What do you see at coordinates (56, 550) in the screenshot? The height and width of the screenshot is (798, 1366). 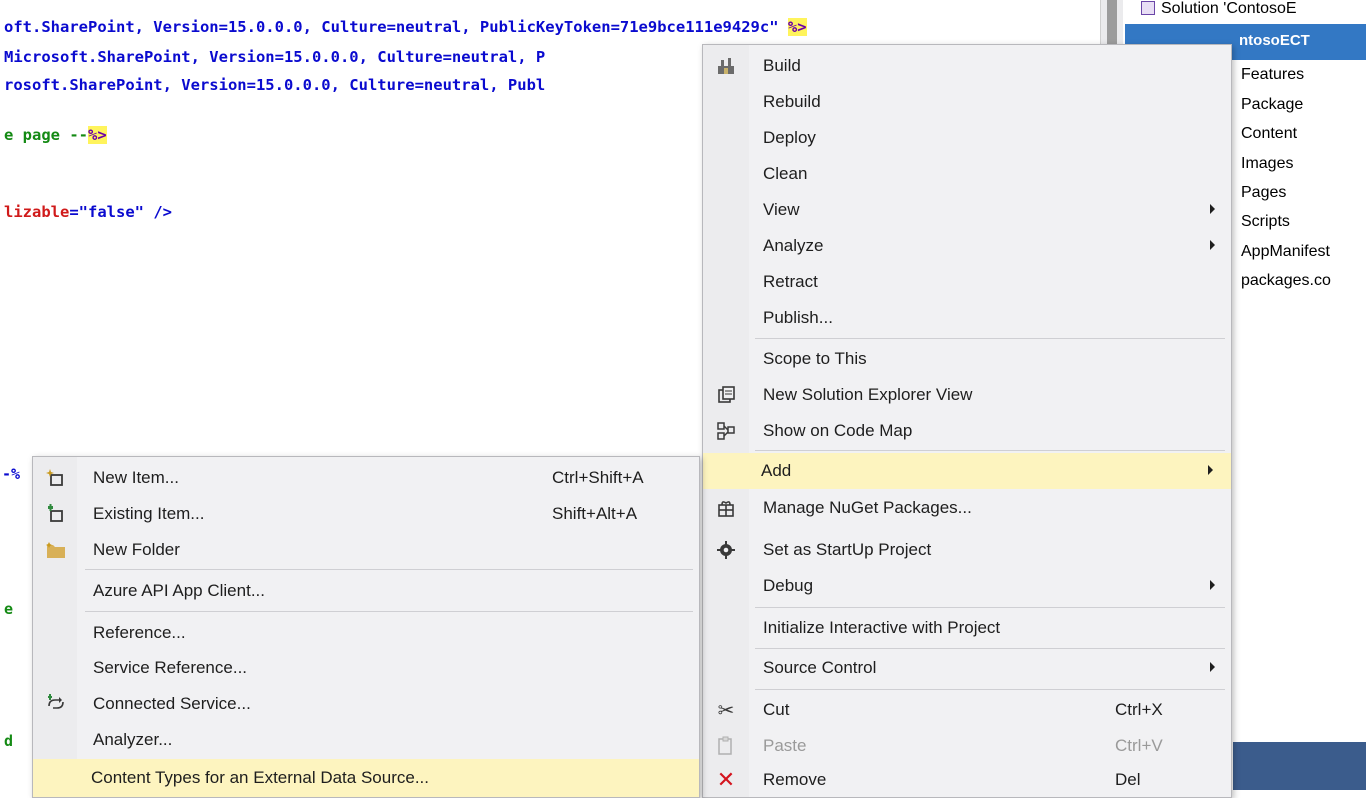 I see `folder-icon` at bounding box center [56, 550].